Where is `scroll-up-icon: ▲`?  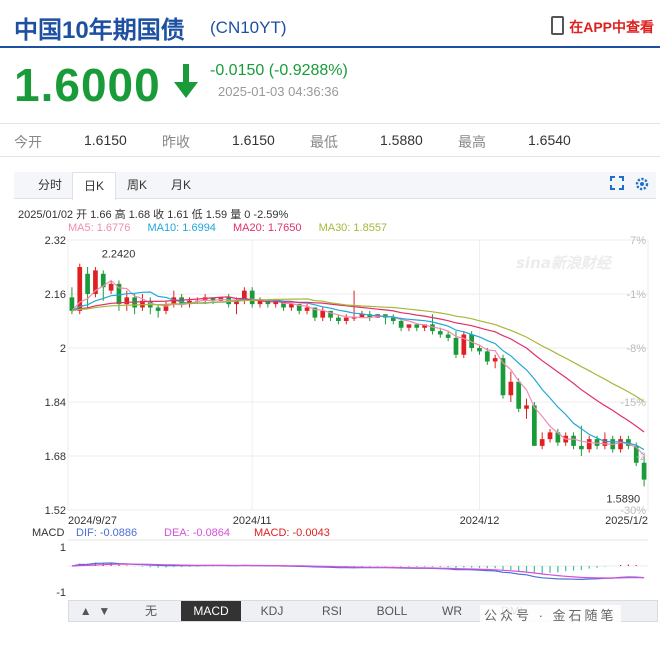
scroll-up-icon: ▲ is located at coordinates (86, 611).